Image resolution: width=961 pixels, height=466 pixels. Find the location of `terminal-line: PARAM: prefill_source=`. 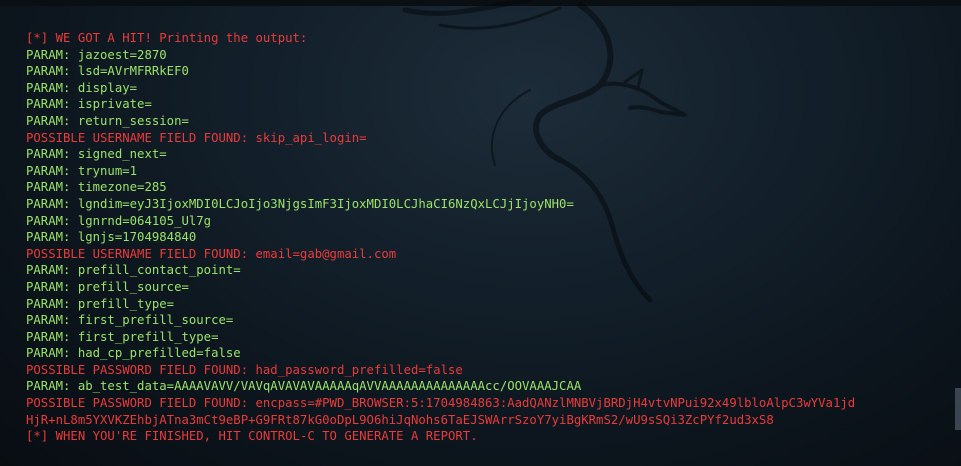

terminal-line: PARAM: prefill_source= is located at coordinates (107, 286).